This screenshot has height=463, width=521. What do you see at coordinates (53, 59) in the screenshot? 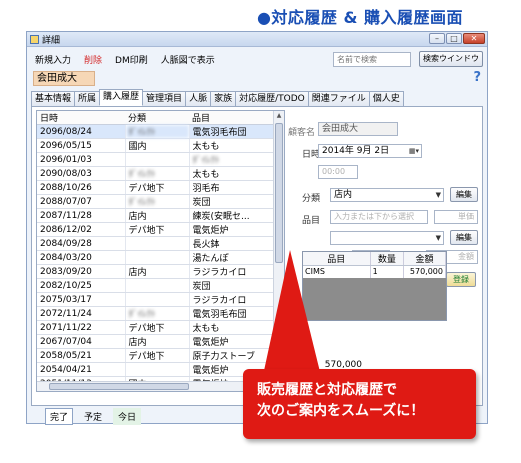
I see `new-entry-button: 新規入力` at bounding box center [53, 59].